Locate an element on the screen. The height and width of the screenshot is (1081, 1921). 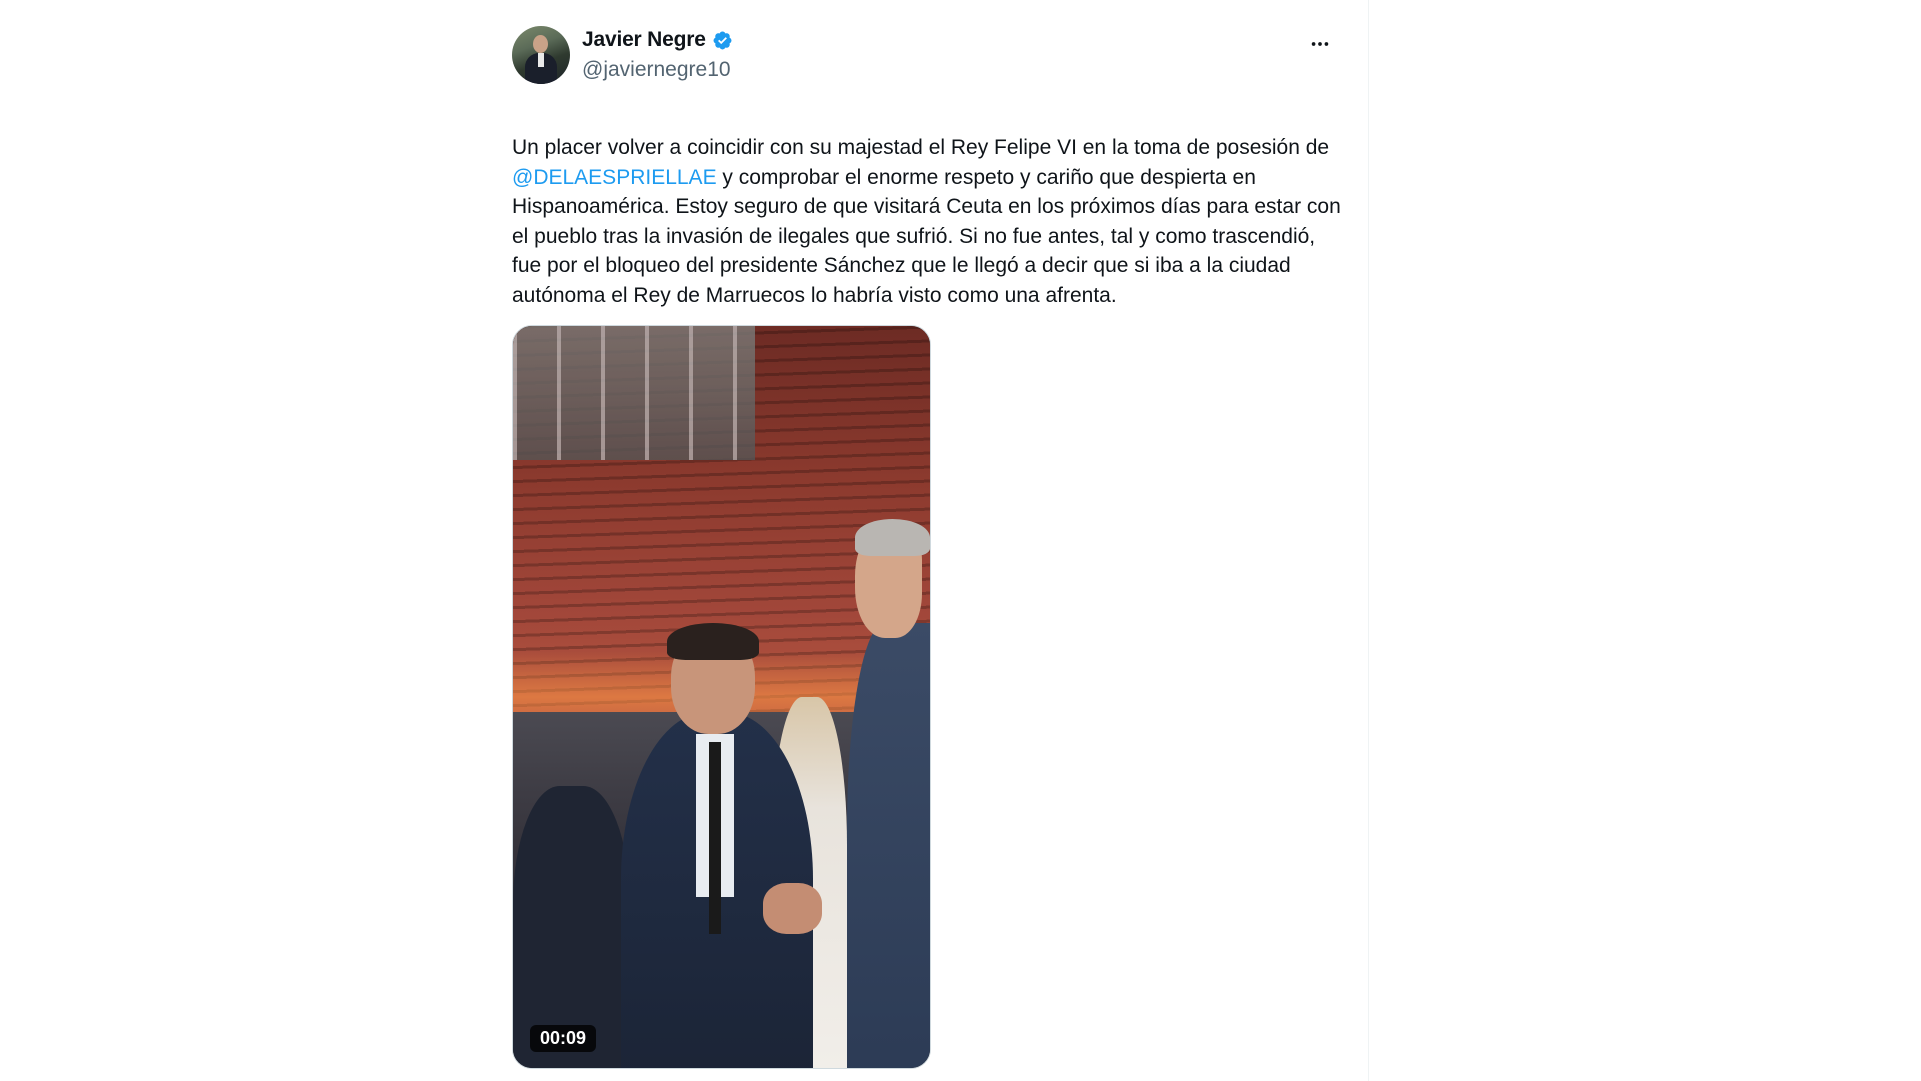
tweet-header: Javier Negre @javiernegre10 is located at coordinates (927, 56).